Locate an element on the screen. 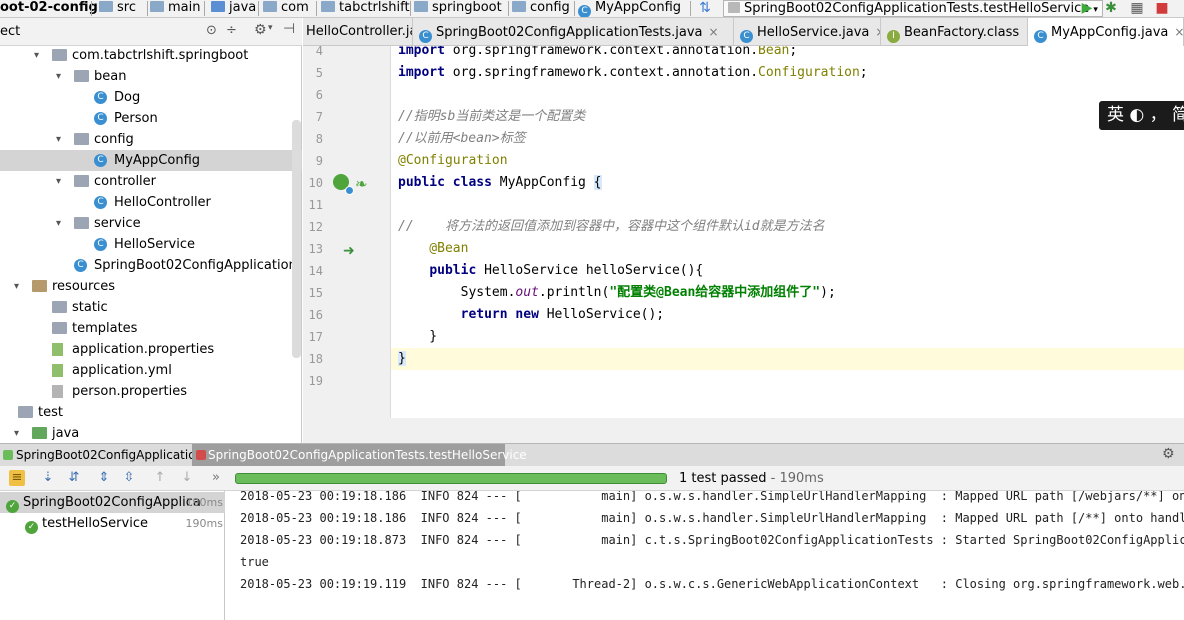 The width and height of the screenshot is (1184, 620). tree-item-springboot02configapplication: C SpringBoot02ConfigApplication is located at coordinates (151, 265).